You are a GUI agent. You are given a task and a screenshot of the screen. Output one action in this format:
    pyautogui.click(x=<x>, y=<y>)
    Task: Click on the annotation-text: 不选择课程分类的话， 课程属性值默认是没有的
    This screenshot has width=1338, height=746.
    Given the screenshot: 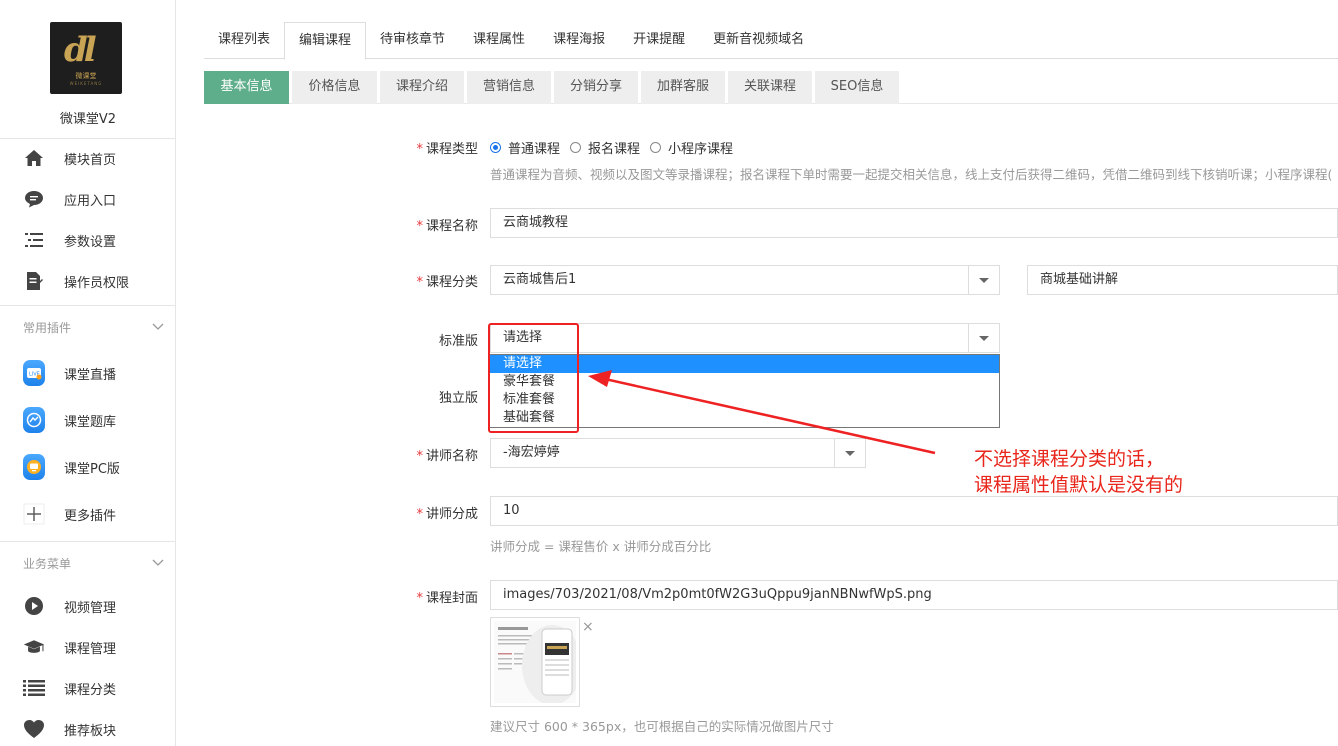 What is the action you would take?
    pyautogui.click(x=1078, y=472)
    